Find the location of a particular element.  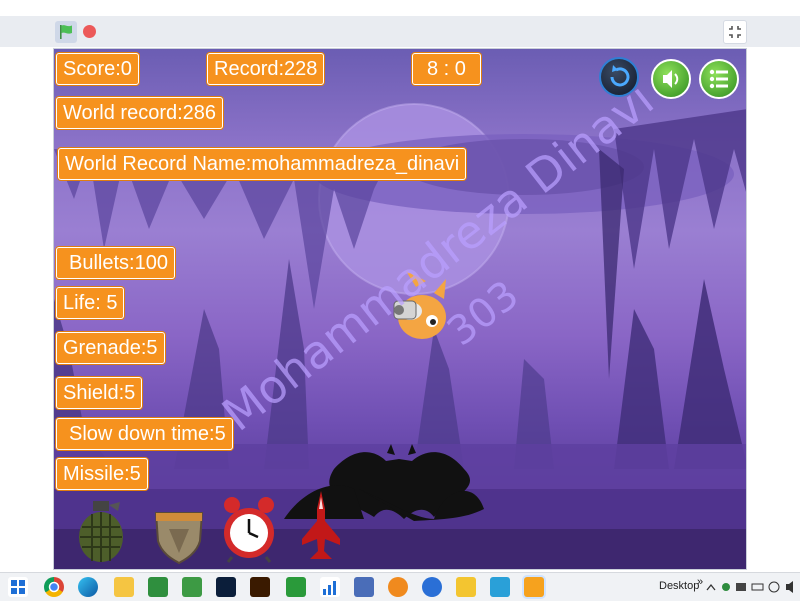

os-taskbar: Desktop » is located at coordinates (400, 586).